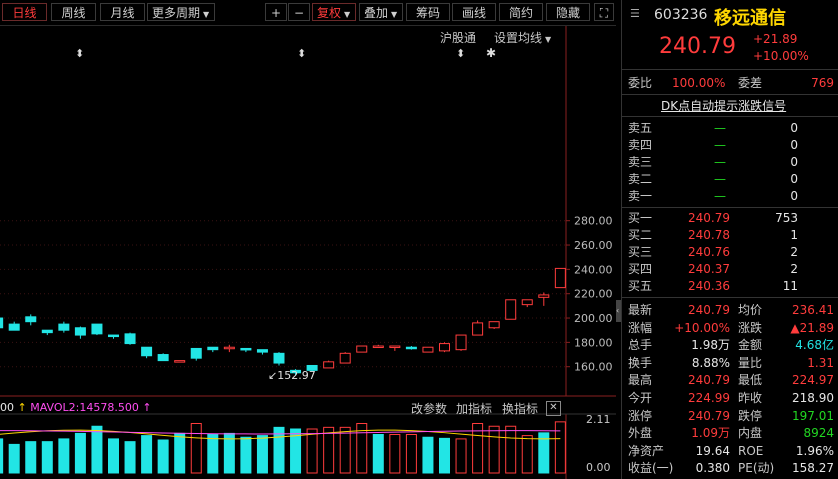 The image size is (838, 479). I want to click on overlay-label: 叠加, so click(376, 13).